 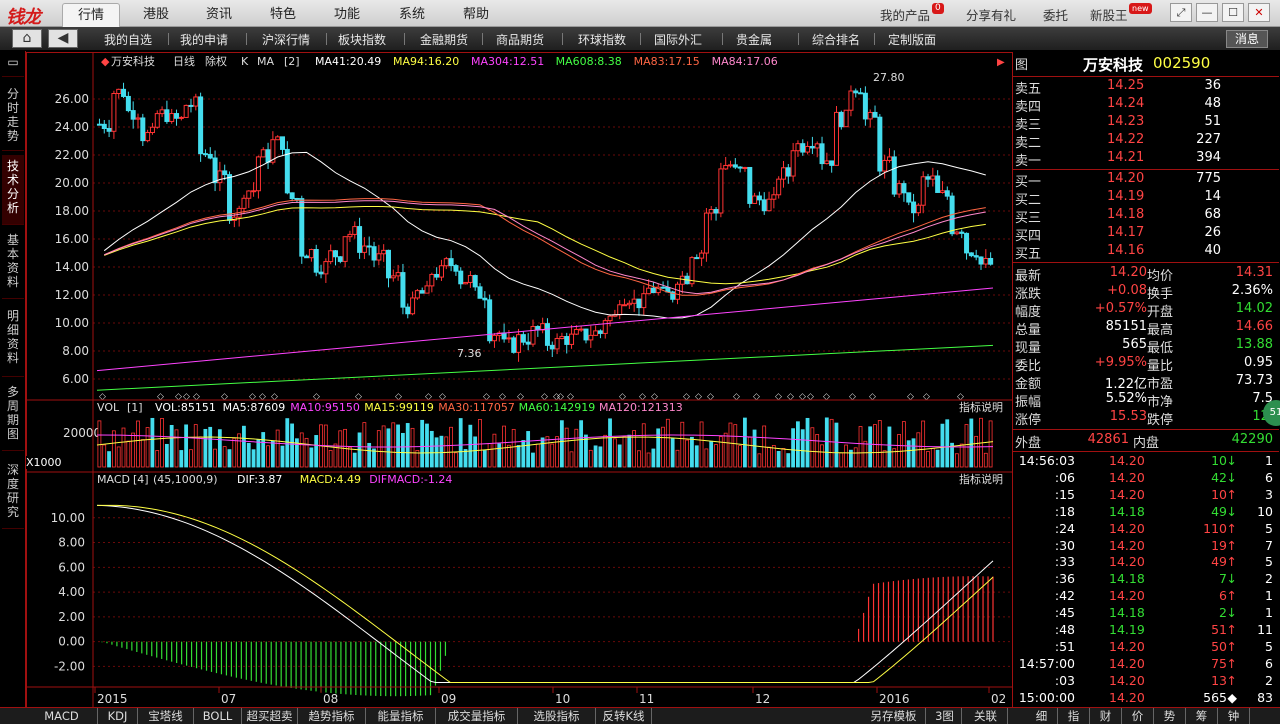 What do you see at coordinates (1234, 716) in the screenshot?
I see `quote-tab-6: 钟` at bounding box center [1234, 716].